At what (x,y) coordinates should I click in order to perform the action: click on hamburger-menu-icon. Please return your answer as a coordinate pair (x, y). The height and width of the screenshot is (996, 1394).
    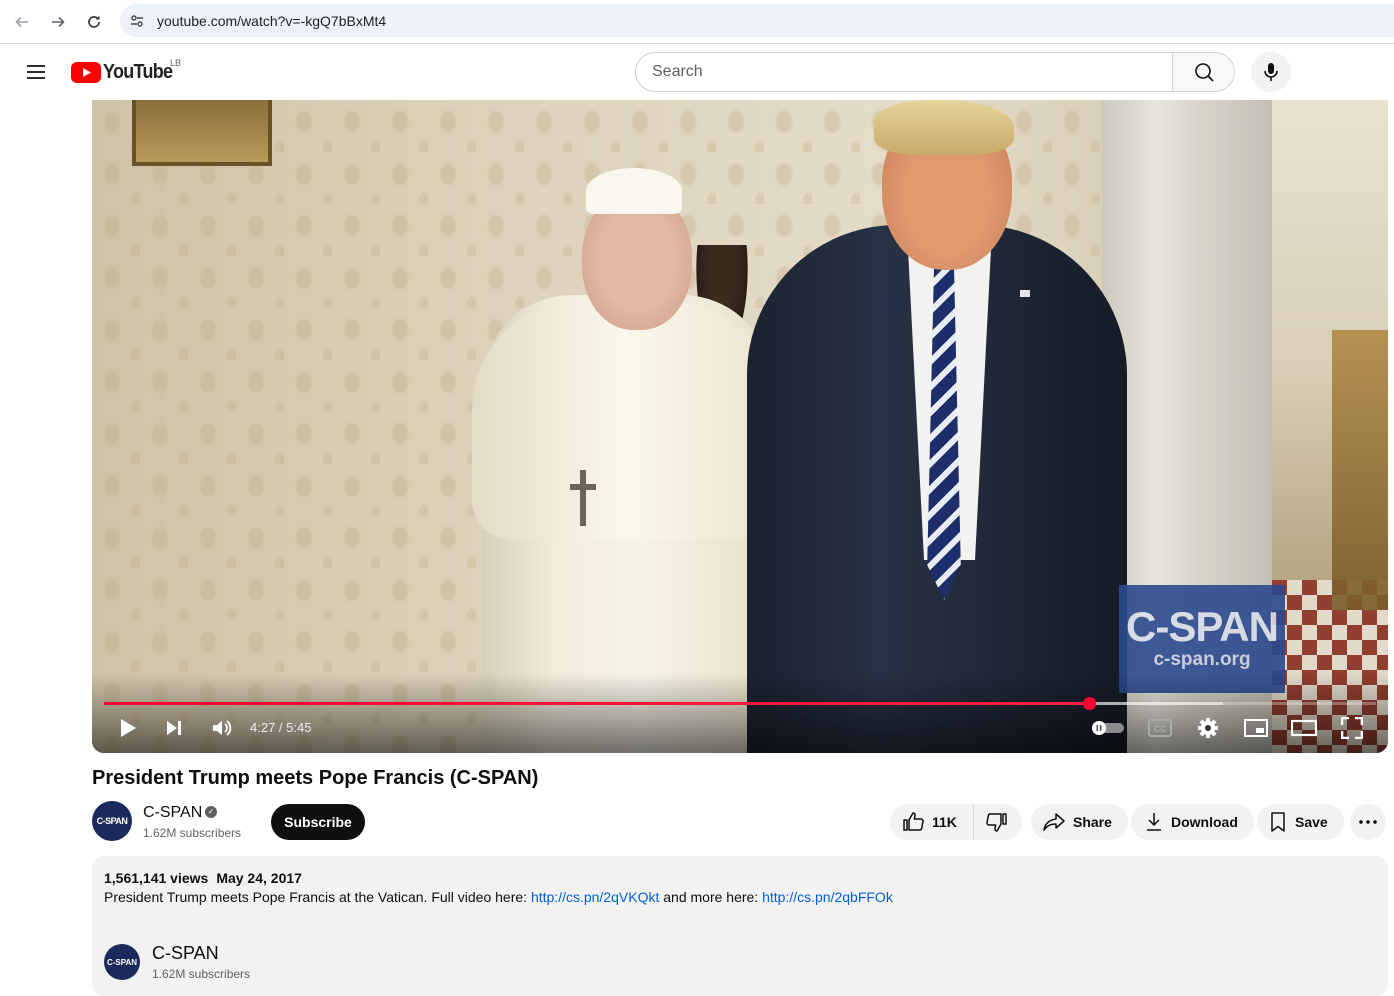
    Looking at the image, I should click on (36, 72).